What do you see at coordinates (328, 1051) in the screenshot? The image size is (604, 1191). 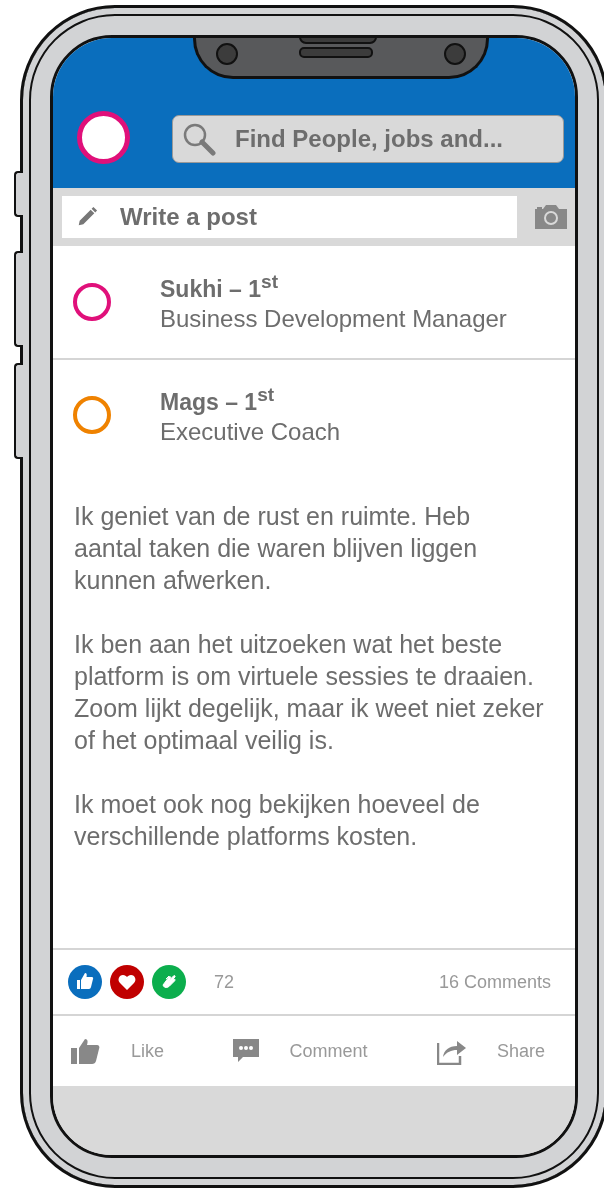 I see `action-label: Comment` at bounding box center [328, 1051].